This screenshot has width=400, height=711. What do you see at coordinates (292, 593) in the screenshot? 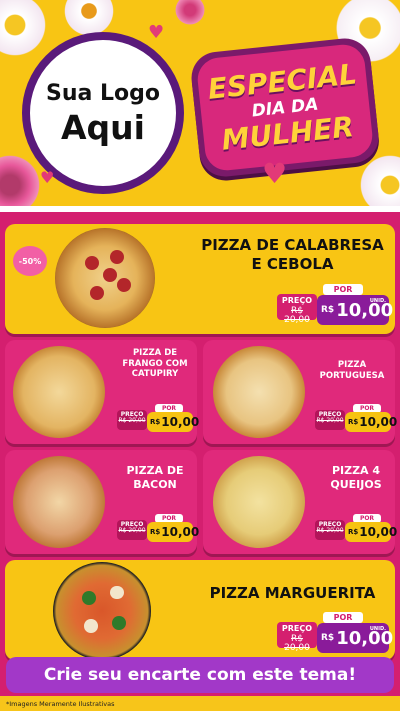
I see `product-title: PIZZA MARGUERITA` at bounding box center [292, 593].